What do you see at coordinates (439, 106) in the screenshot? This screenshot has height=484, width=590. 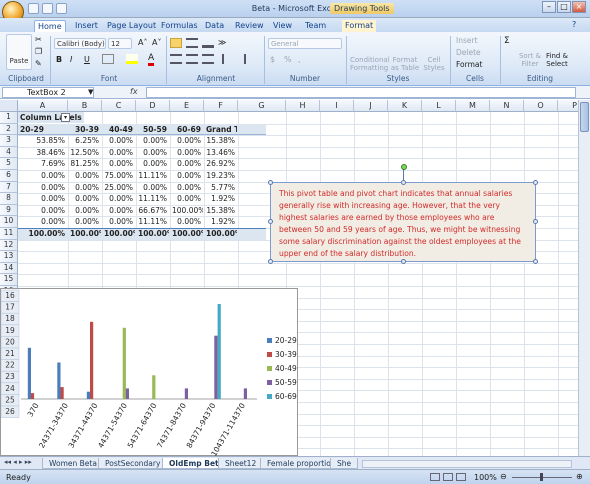 I see `column-header: L` at bounding box center [439, 106].